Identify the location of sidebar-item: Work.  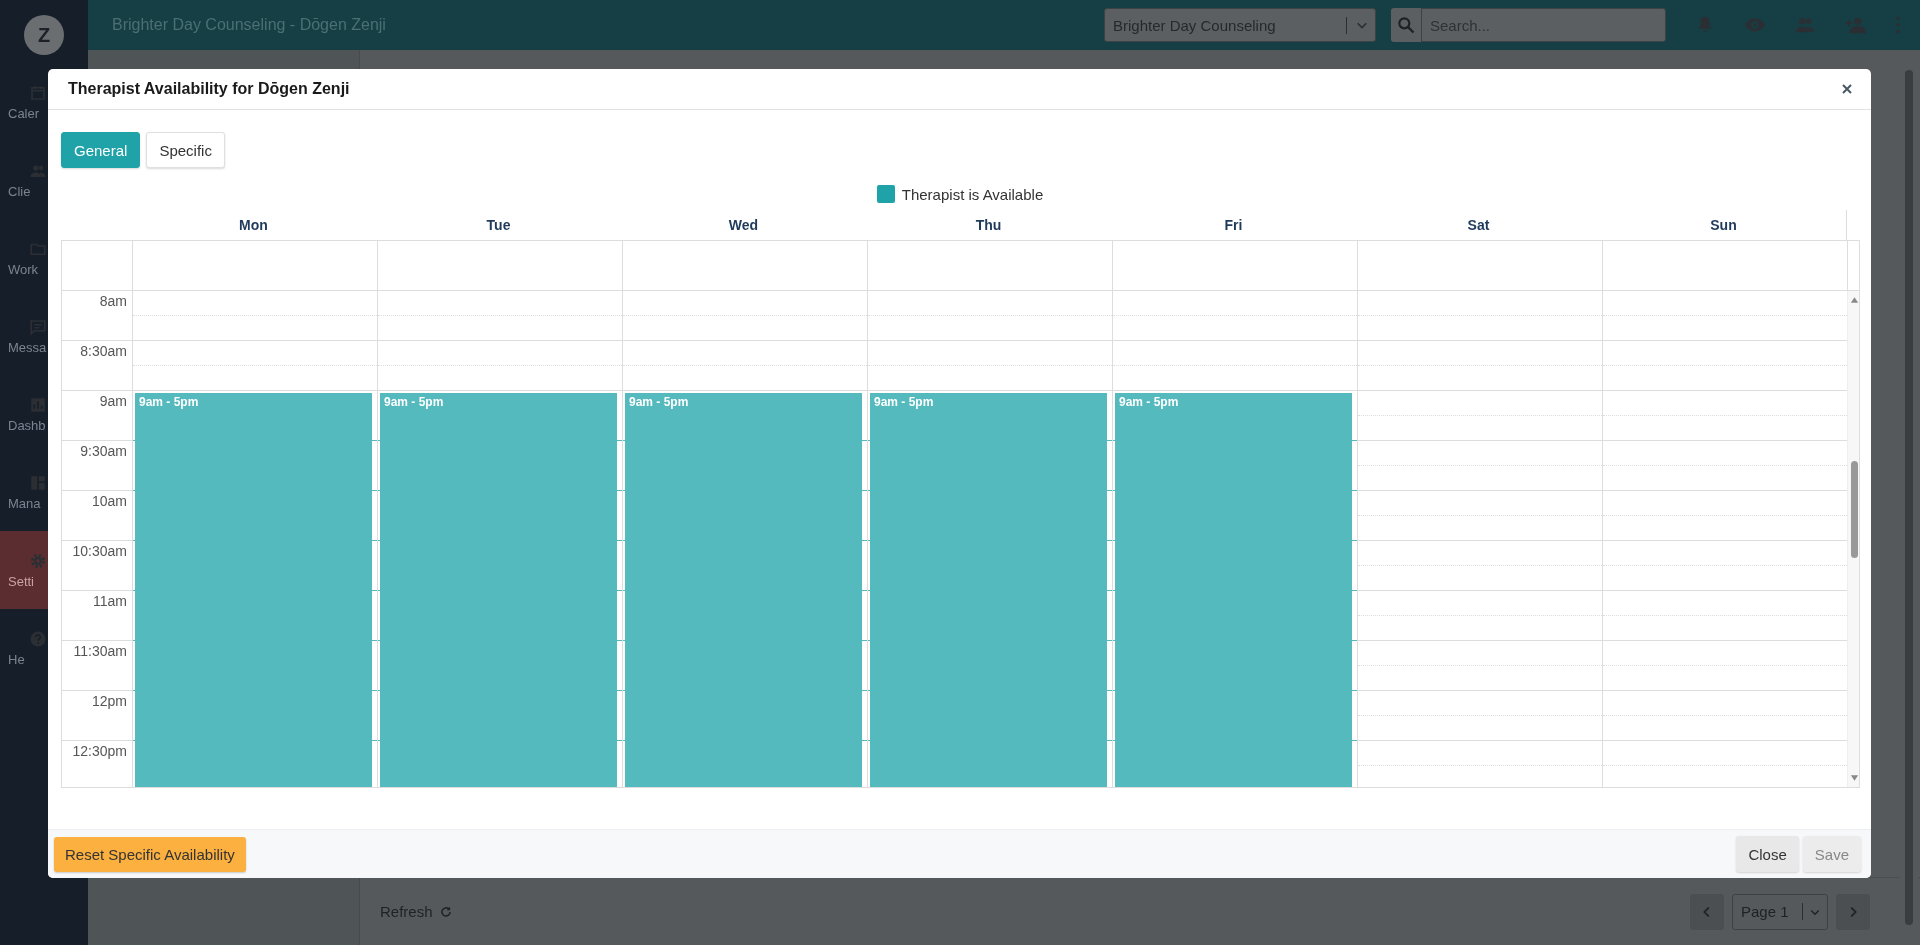
(44, 258).